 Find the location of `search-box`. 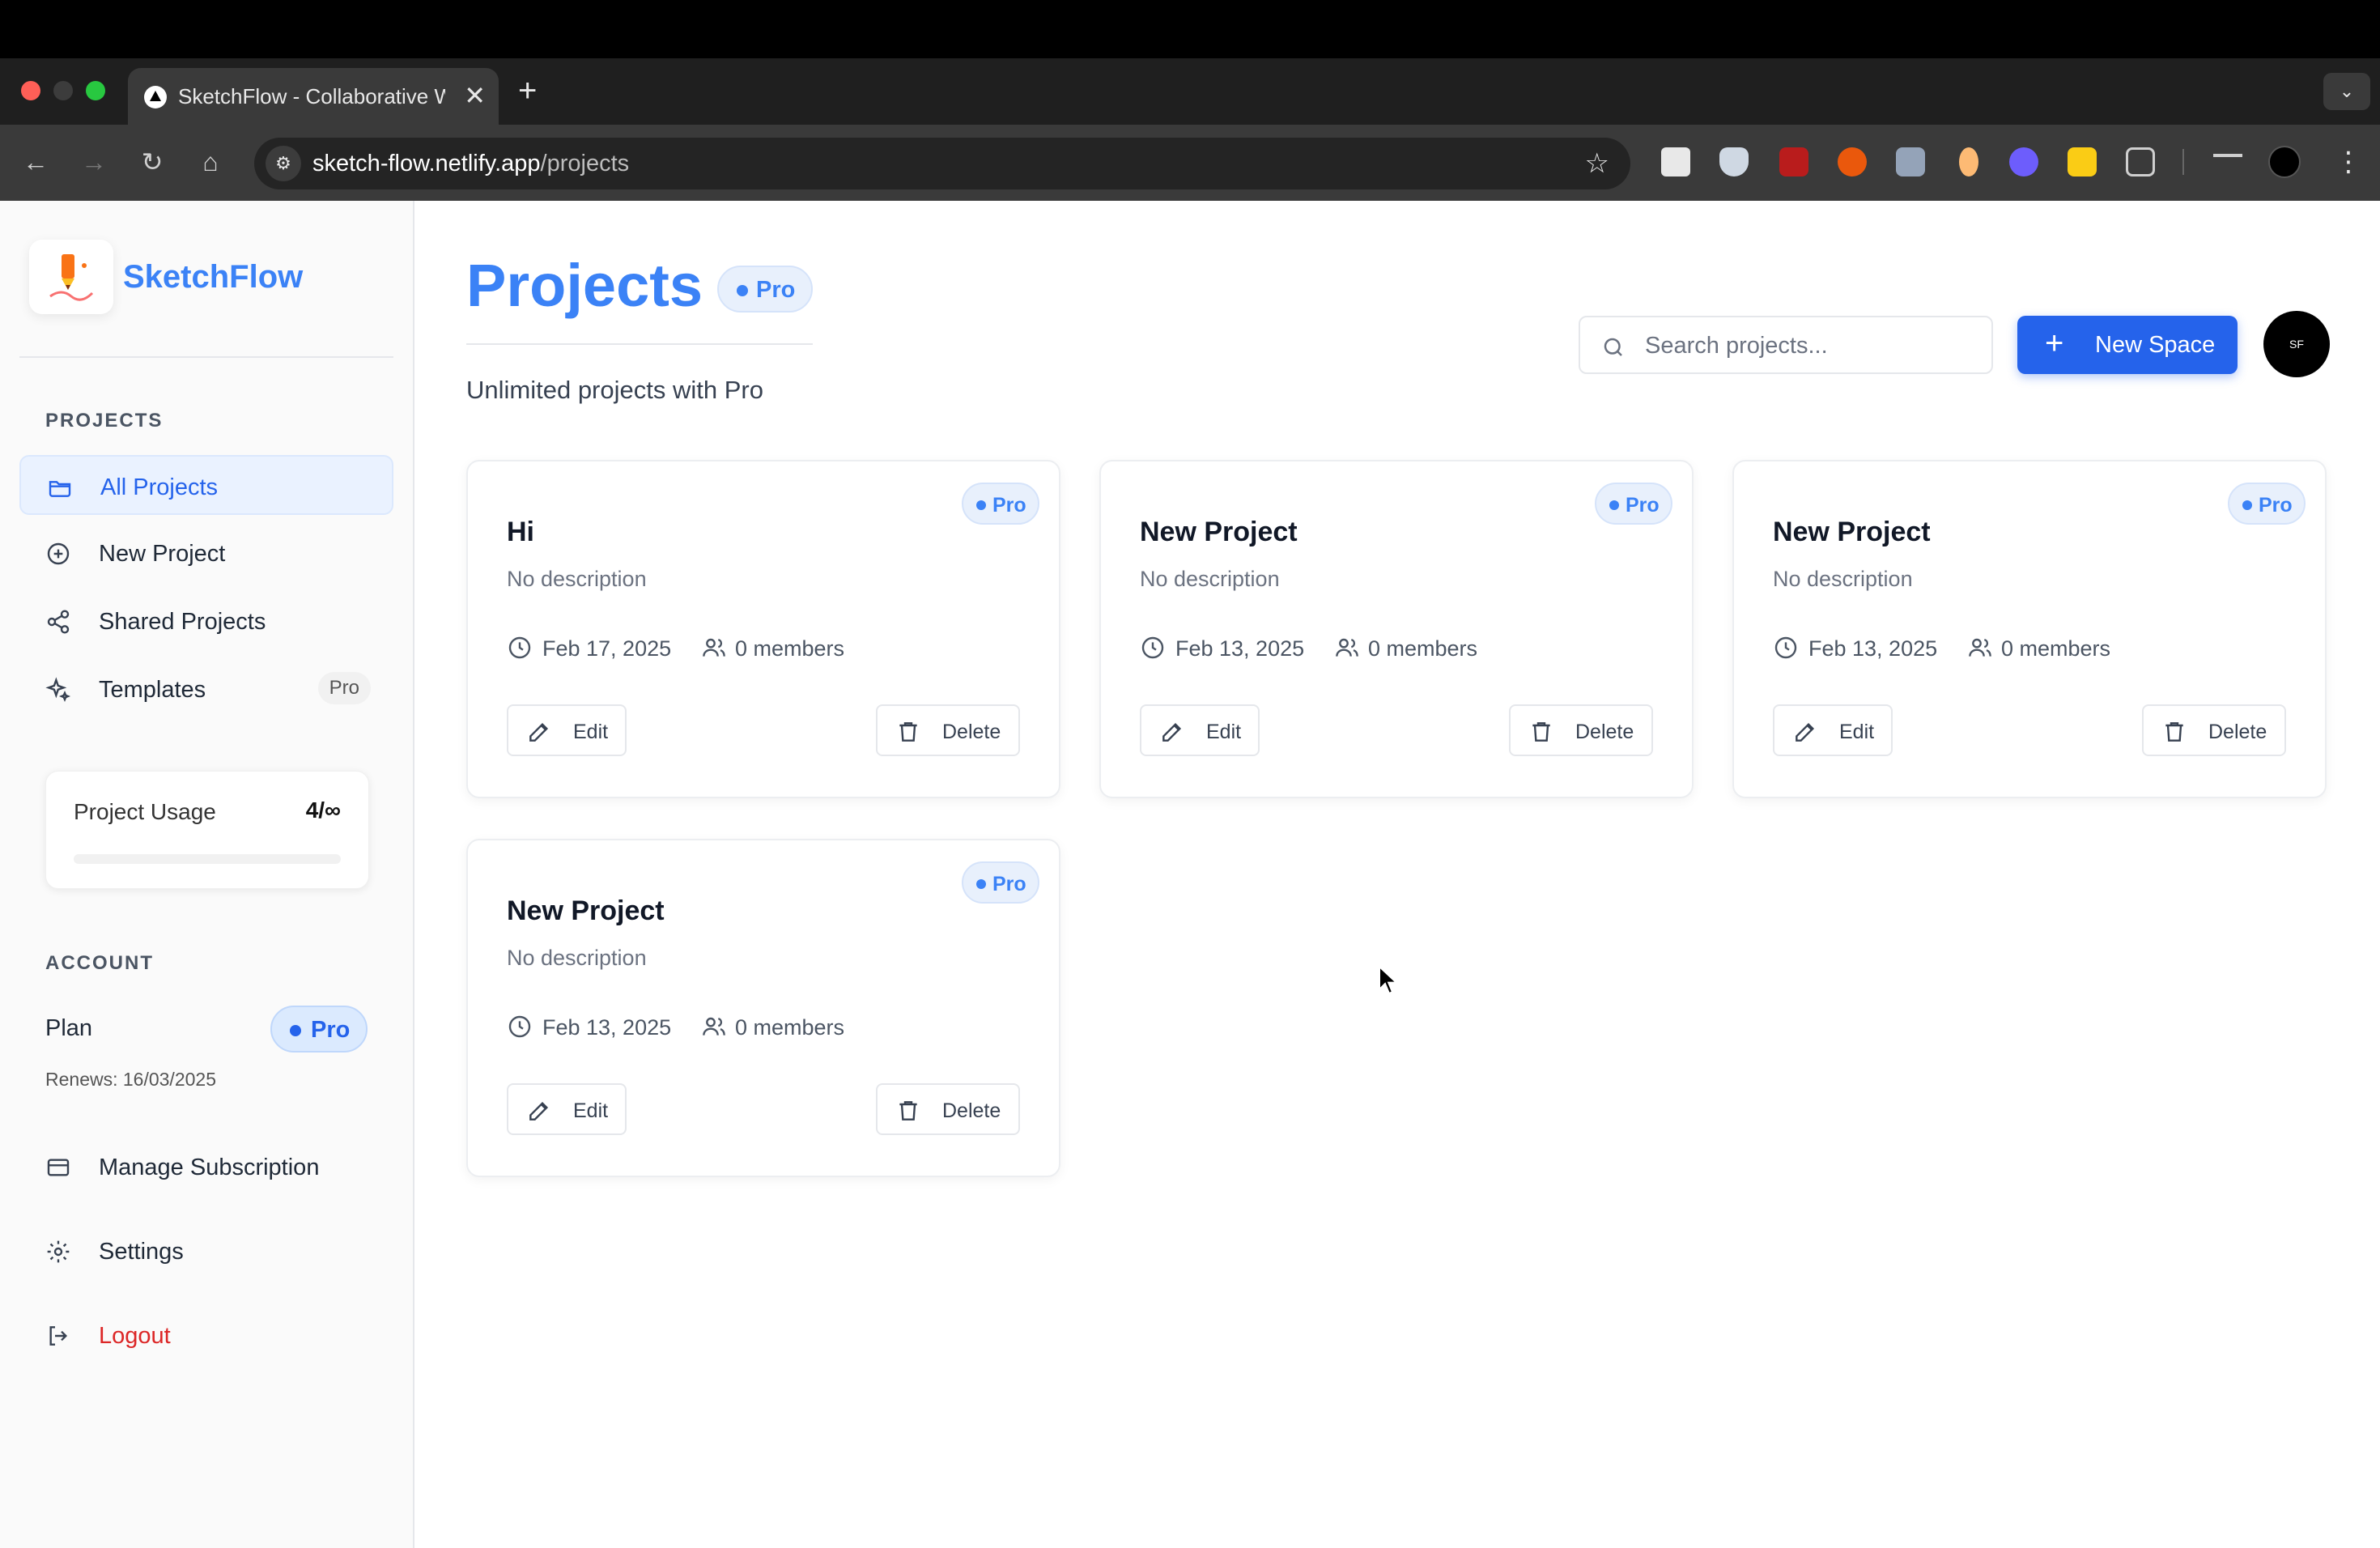

search-box is located at coordinates (1786, 345).